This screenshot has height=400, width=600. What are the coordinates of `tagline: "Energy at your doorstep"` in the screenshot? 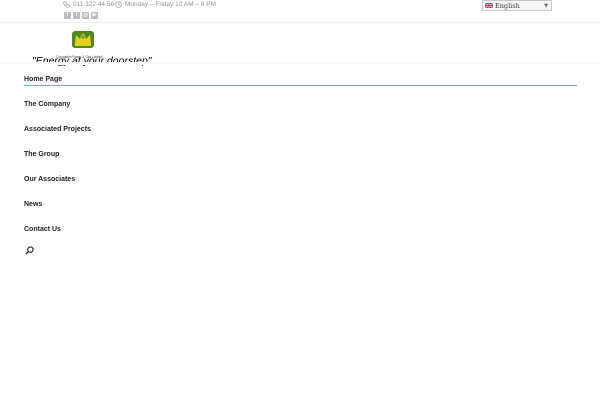 It's located at (92, 61).